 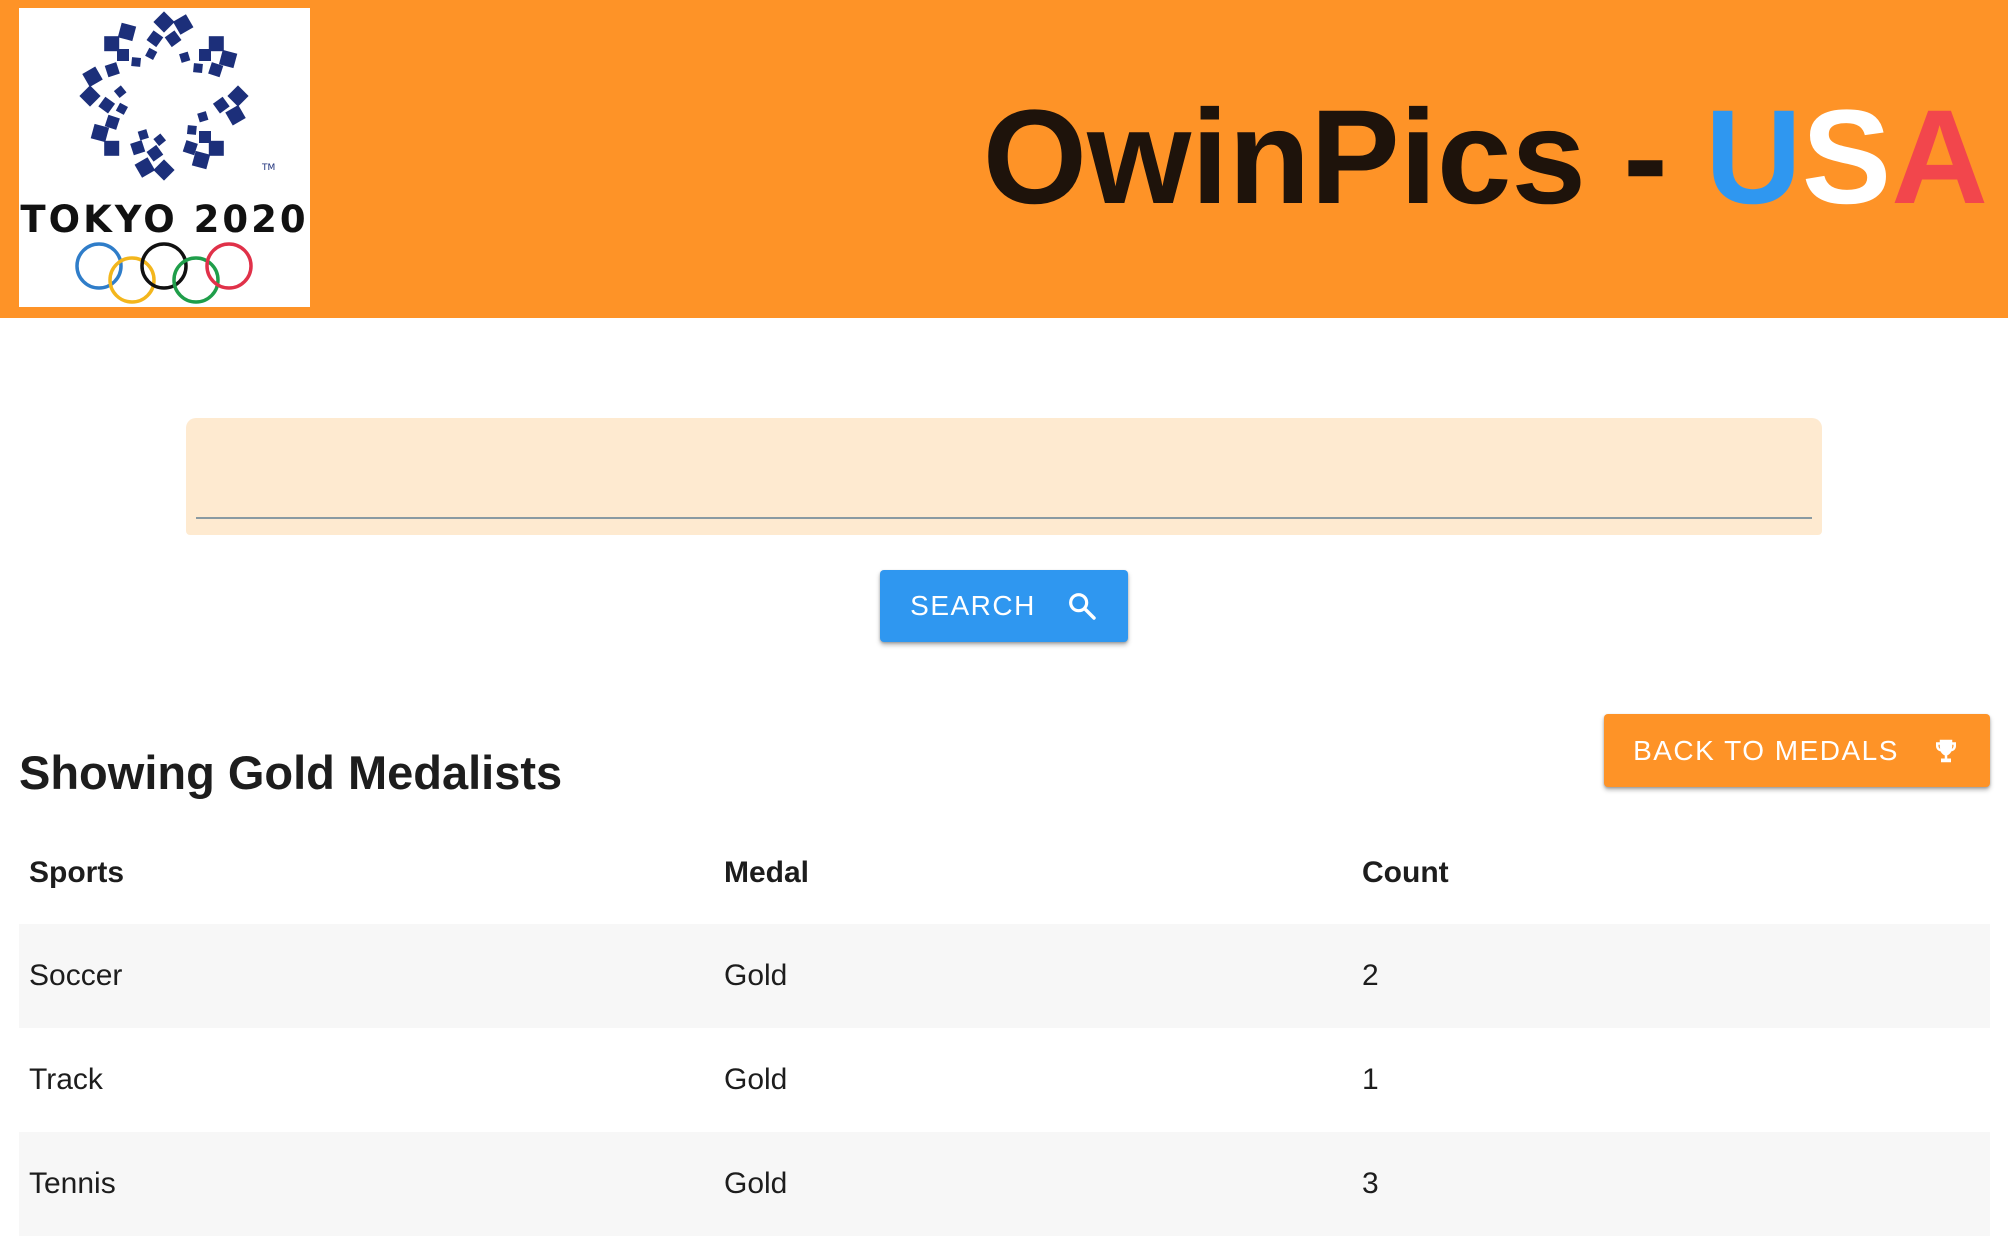 I want to click on column-header-medal: Medal, so click(x=767, y=872).